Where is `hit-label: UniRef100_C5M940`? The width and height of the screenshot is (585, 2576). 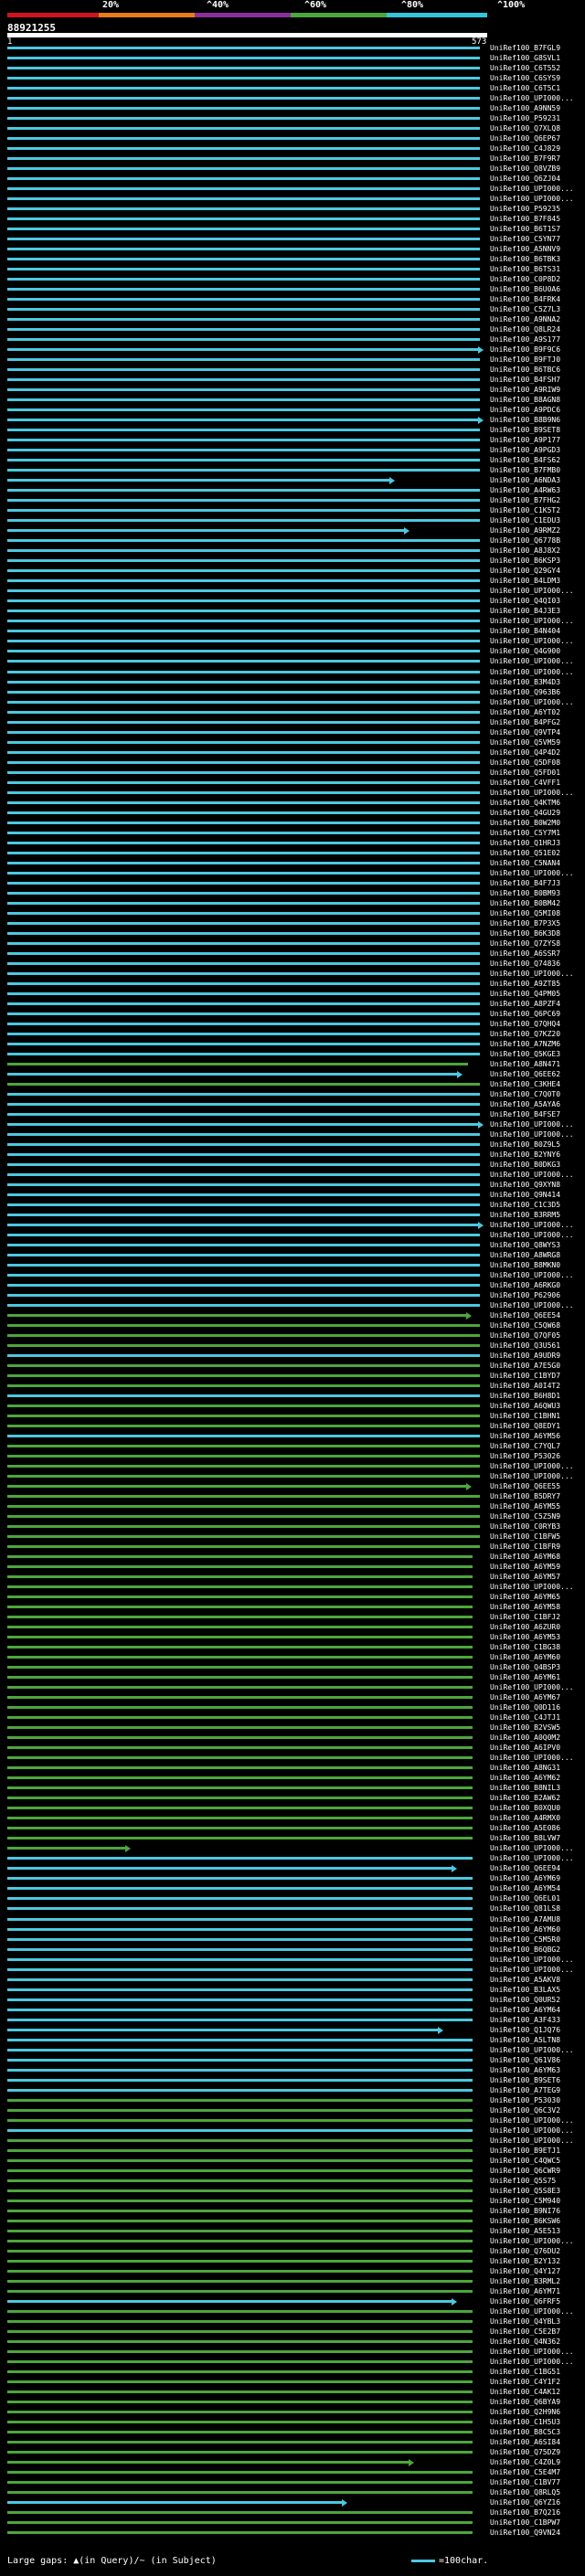 hit-label: UniRef100_C5M940 is located at coordinates (525, 2201).